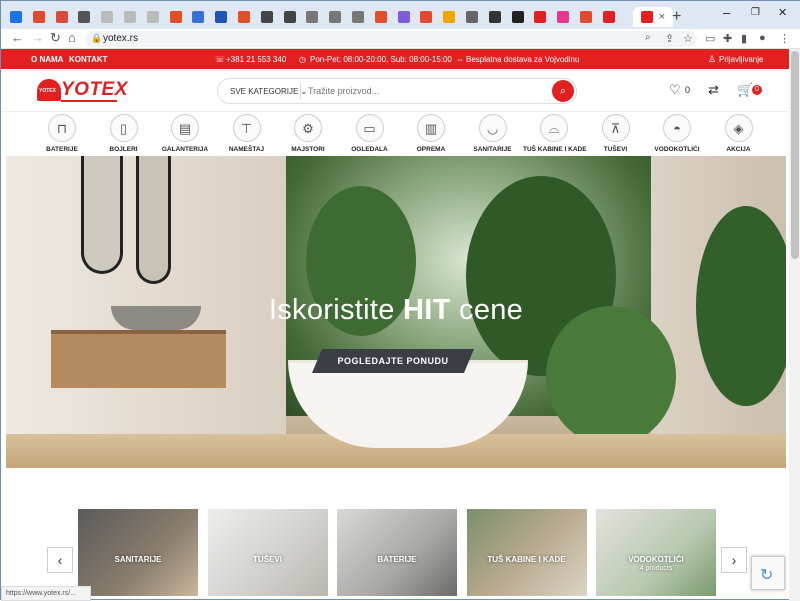 The image size is (800, 601). I want to click on category-select: SVE KATEGORIJE ⌄, so click(268, 91).